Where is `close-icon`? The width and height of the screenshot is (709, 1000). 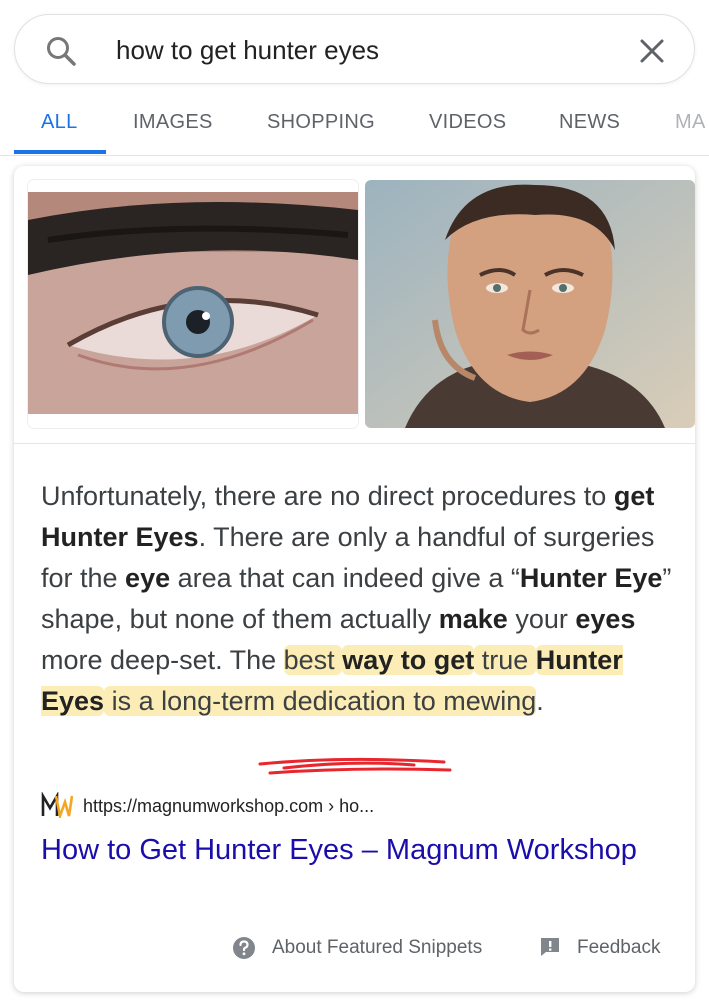 close-icon is located at coordinates (652, 51).